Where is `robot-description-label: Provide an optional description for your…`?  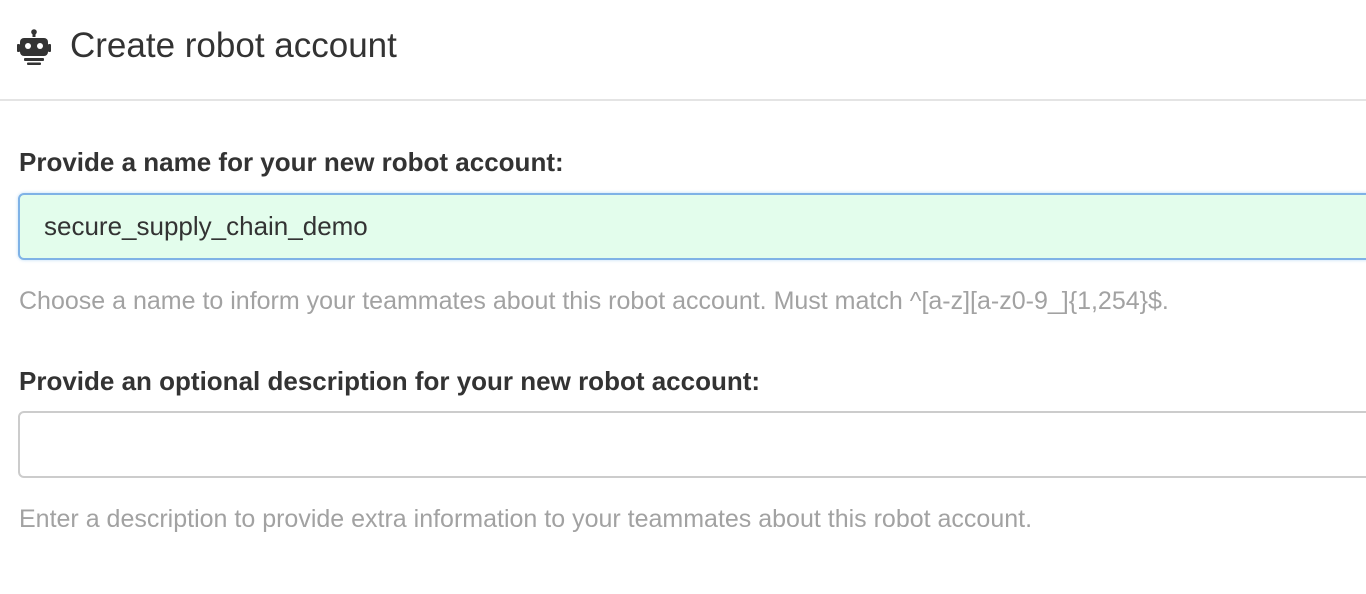
robot-description-label: Provide an optional description for your… is located at coordinates (390, 381).